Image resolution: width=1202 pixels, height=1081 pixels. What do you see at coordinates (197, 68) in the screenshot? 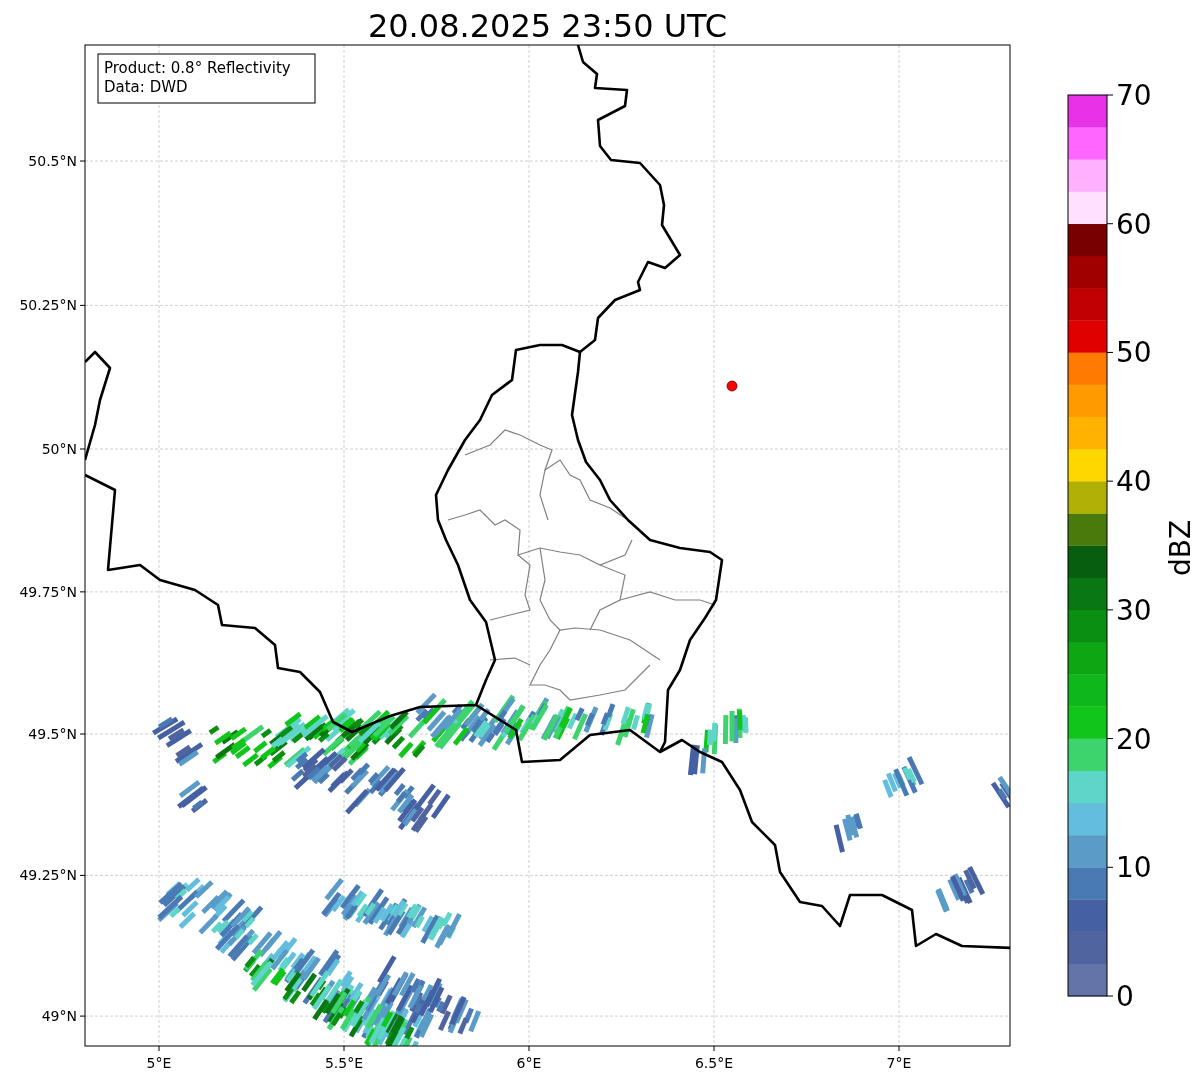
I see `info-text: Product: 0.8° Reflectivity` at bounding box center [197, 68].